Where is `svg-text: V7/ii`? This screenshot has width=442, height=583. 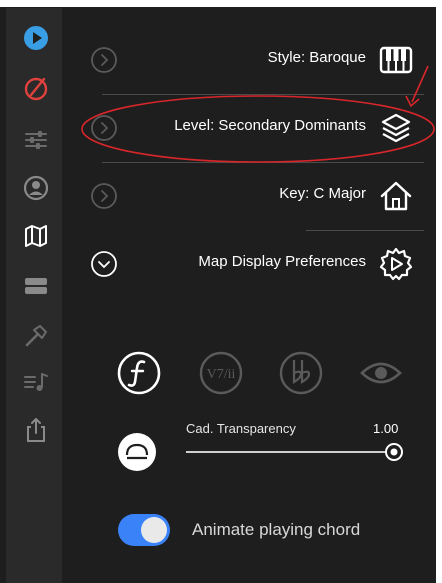 svg-text: V7/ii is located at coordinates (221, 374).